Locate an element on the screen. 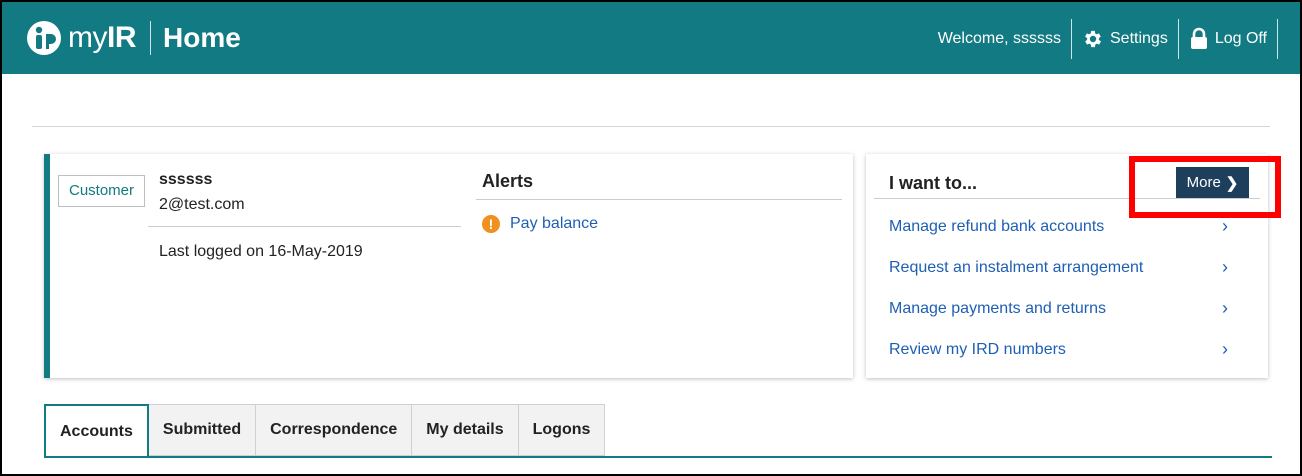  myir-logo-icon is located at coordinates (44, 38).